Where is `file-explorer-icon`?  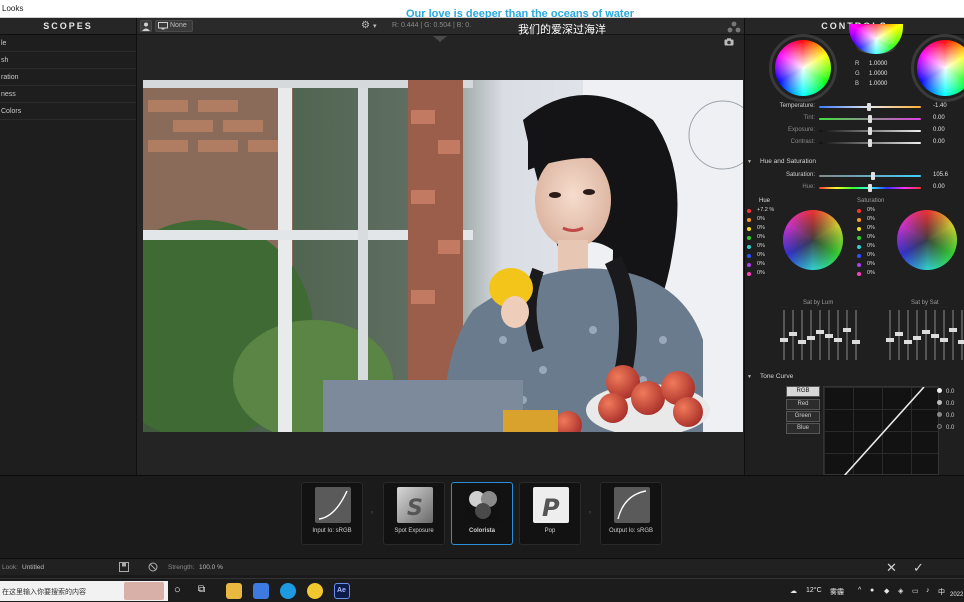 file-explorer-icon is located at coordinates (234, 591).